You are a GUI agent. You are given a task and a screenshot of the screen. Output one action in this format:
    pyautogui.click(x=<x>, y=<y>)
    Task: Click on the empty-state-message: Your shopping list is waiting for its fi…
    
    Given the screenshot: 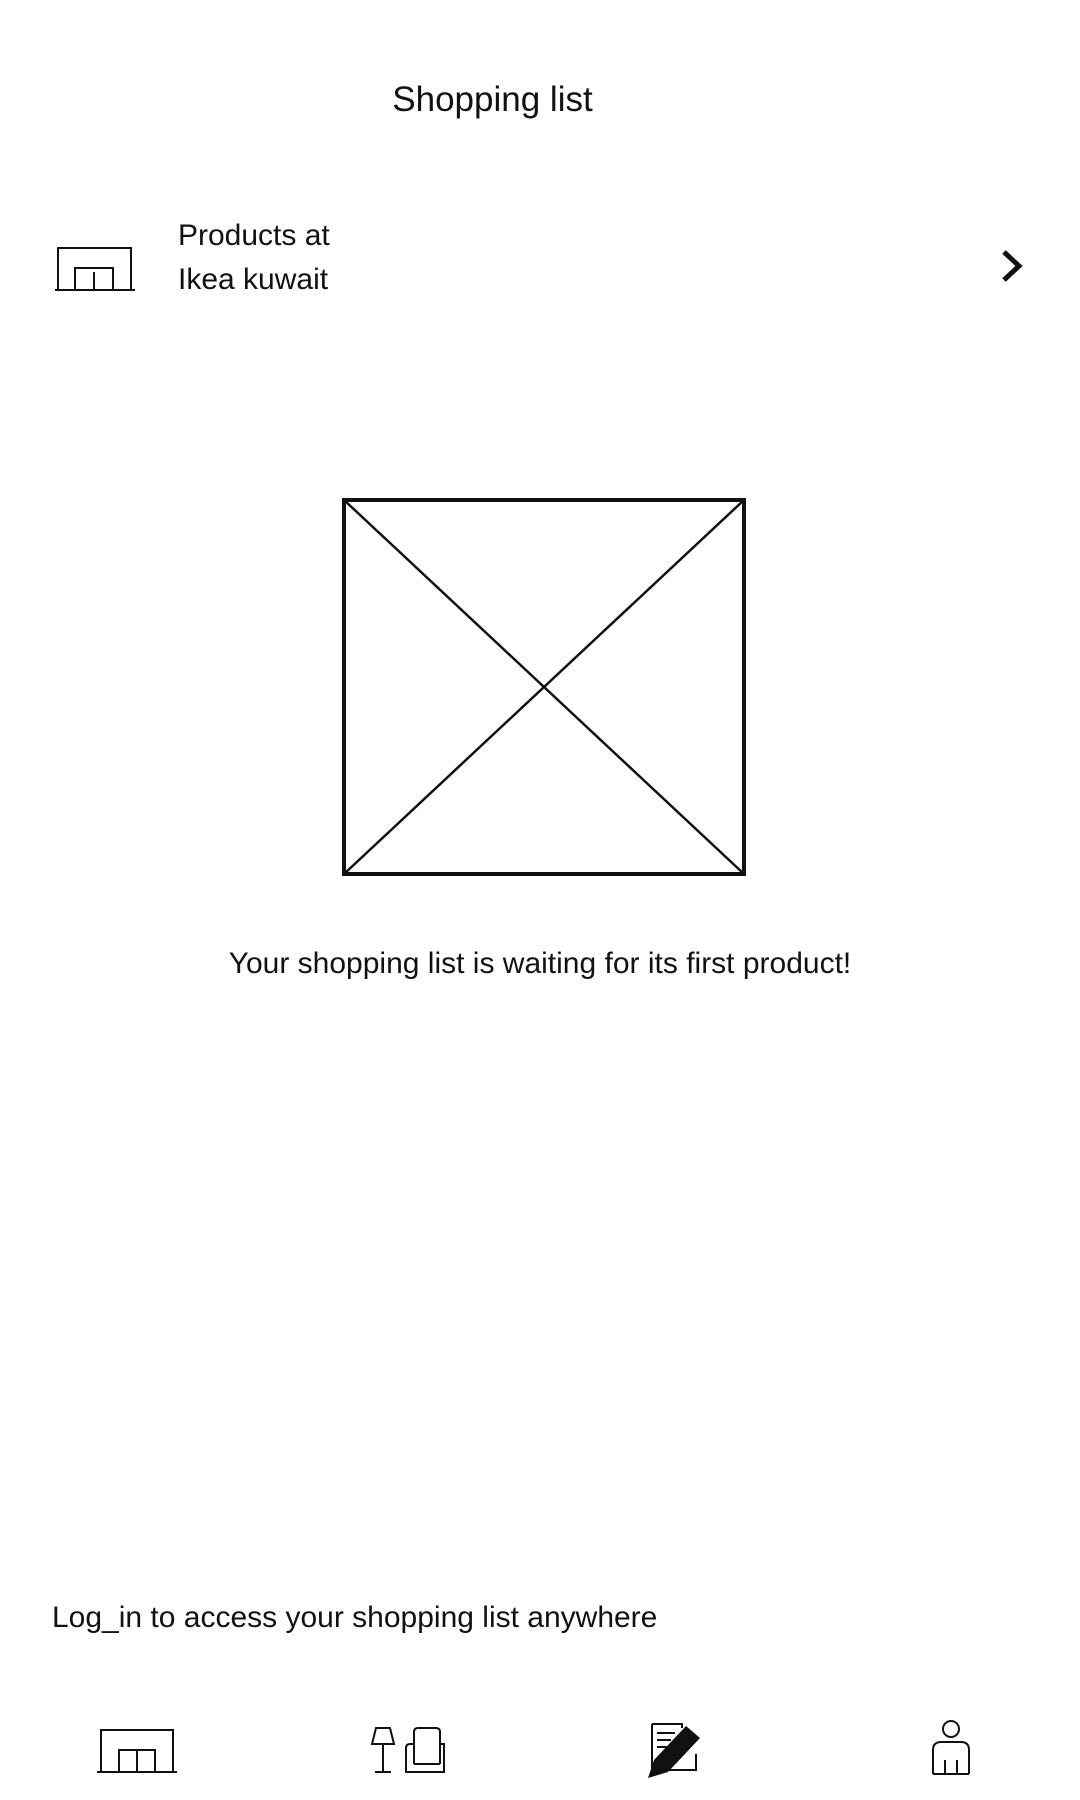 What is the action you would take?
    pyautogui.click(x=540, y=963)
    